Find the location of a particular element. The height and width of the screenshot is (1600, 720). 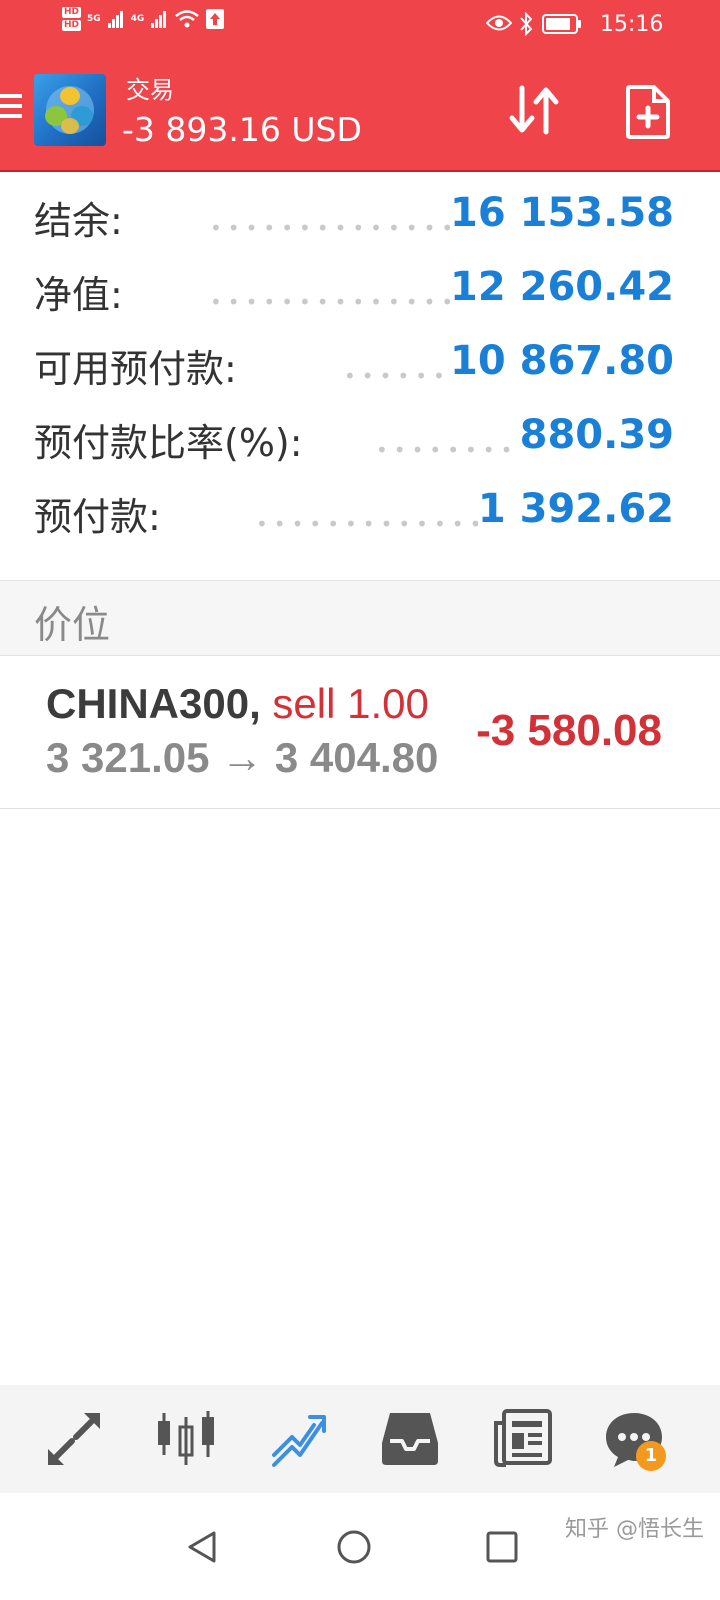

summary-value: 10 867.80 is located at coordinates (562, 361).